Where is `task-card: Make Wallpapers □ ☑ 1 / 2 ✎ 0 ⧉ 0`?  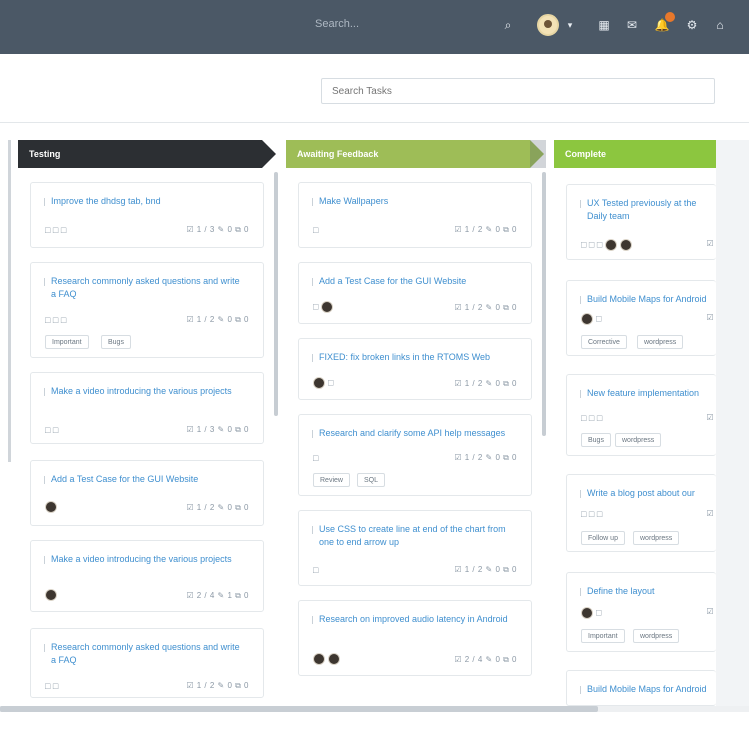 task-card: Make Wallpapers □ ☑ 1 / 2 ✎ 0 ⧉ 0 is located at coordinates (415, 215).